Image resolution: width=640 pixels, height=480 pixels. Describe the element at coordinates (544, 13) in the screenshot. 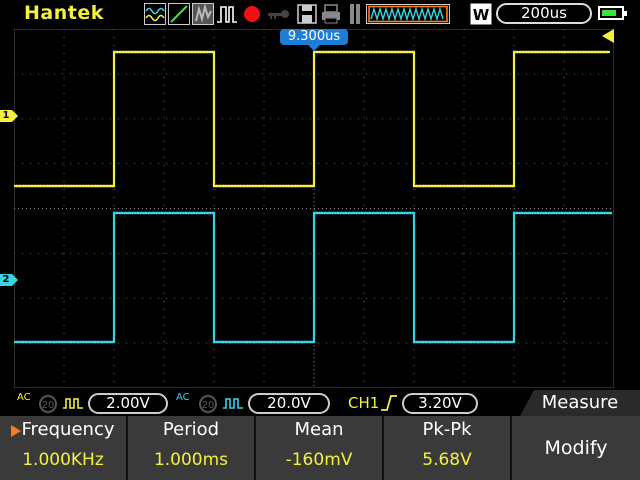

I see `timebase-readout: 200us` at that location.